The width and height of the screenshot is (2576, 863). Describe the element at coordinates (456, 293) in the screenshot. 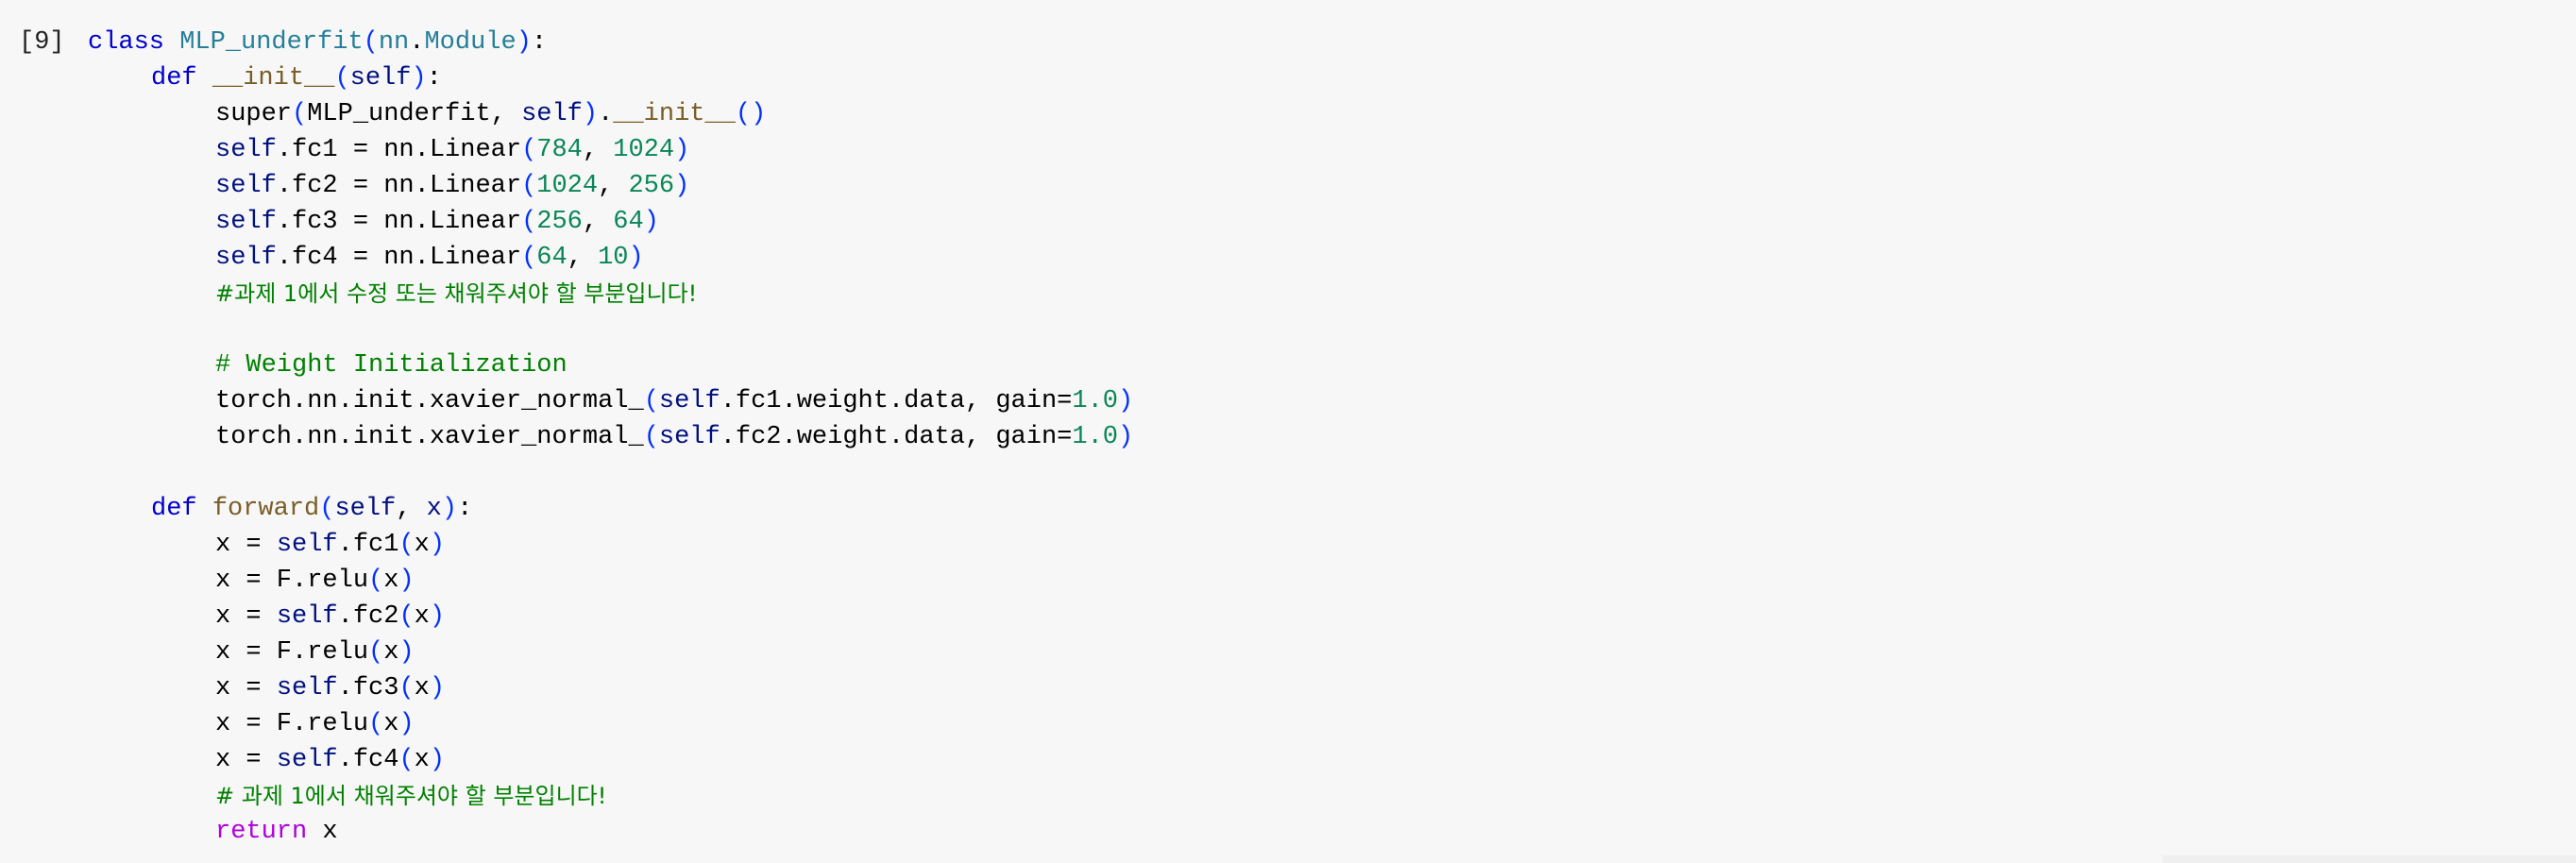

I see `comment: #과제 1에서 수정 또는 채워주셔야 할 부분입니다!` at that location.